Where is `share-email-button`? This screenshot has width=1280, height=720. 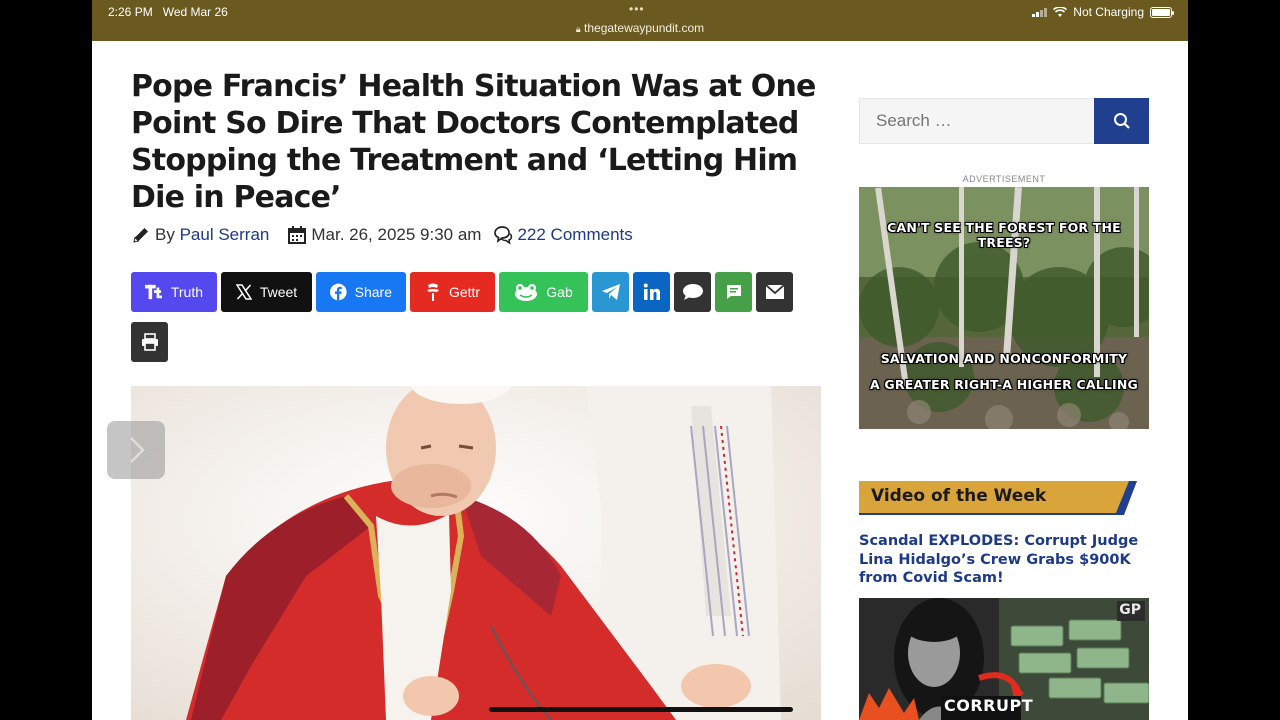 share-email-button is located at coordinates (774, 292).